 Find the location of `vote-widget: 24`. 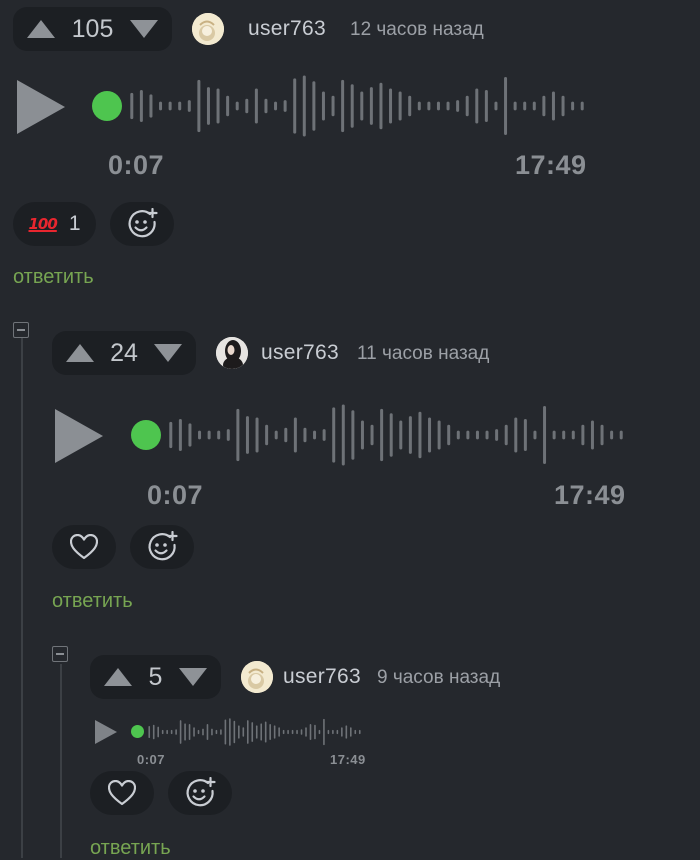

vote-widget: 24 is located at coordinates (124, 353).